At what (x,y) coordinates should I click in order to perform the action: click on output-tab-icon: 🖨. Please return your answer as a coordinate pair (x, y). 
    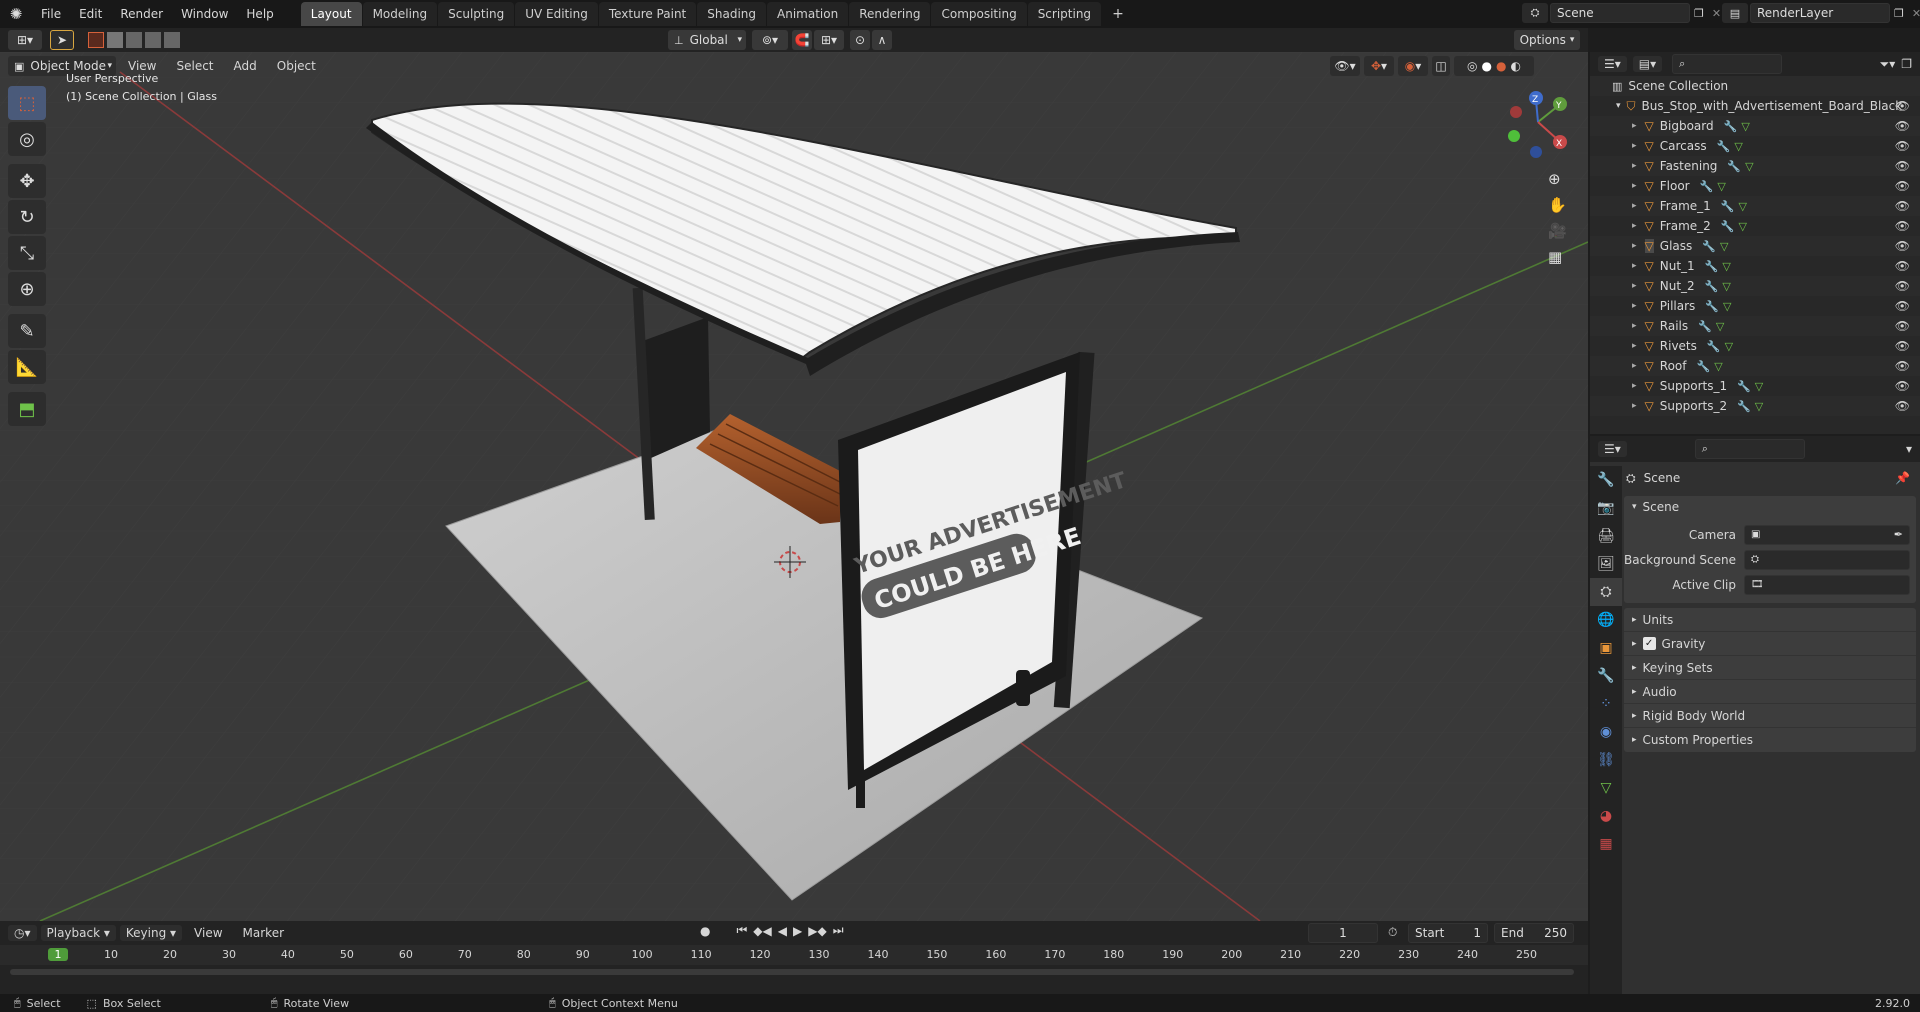
    Looking at the image, I should click on (1606, 536).